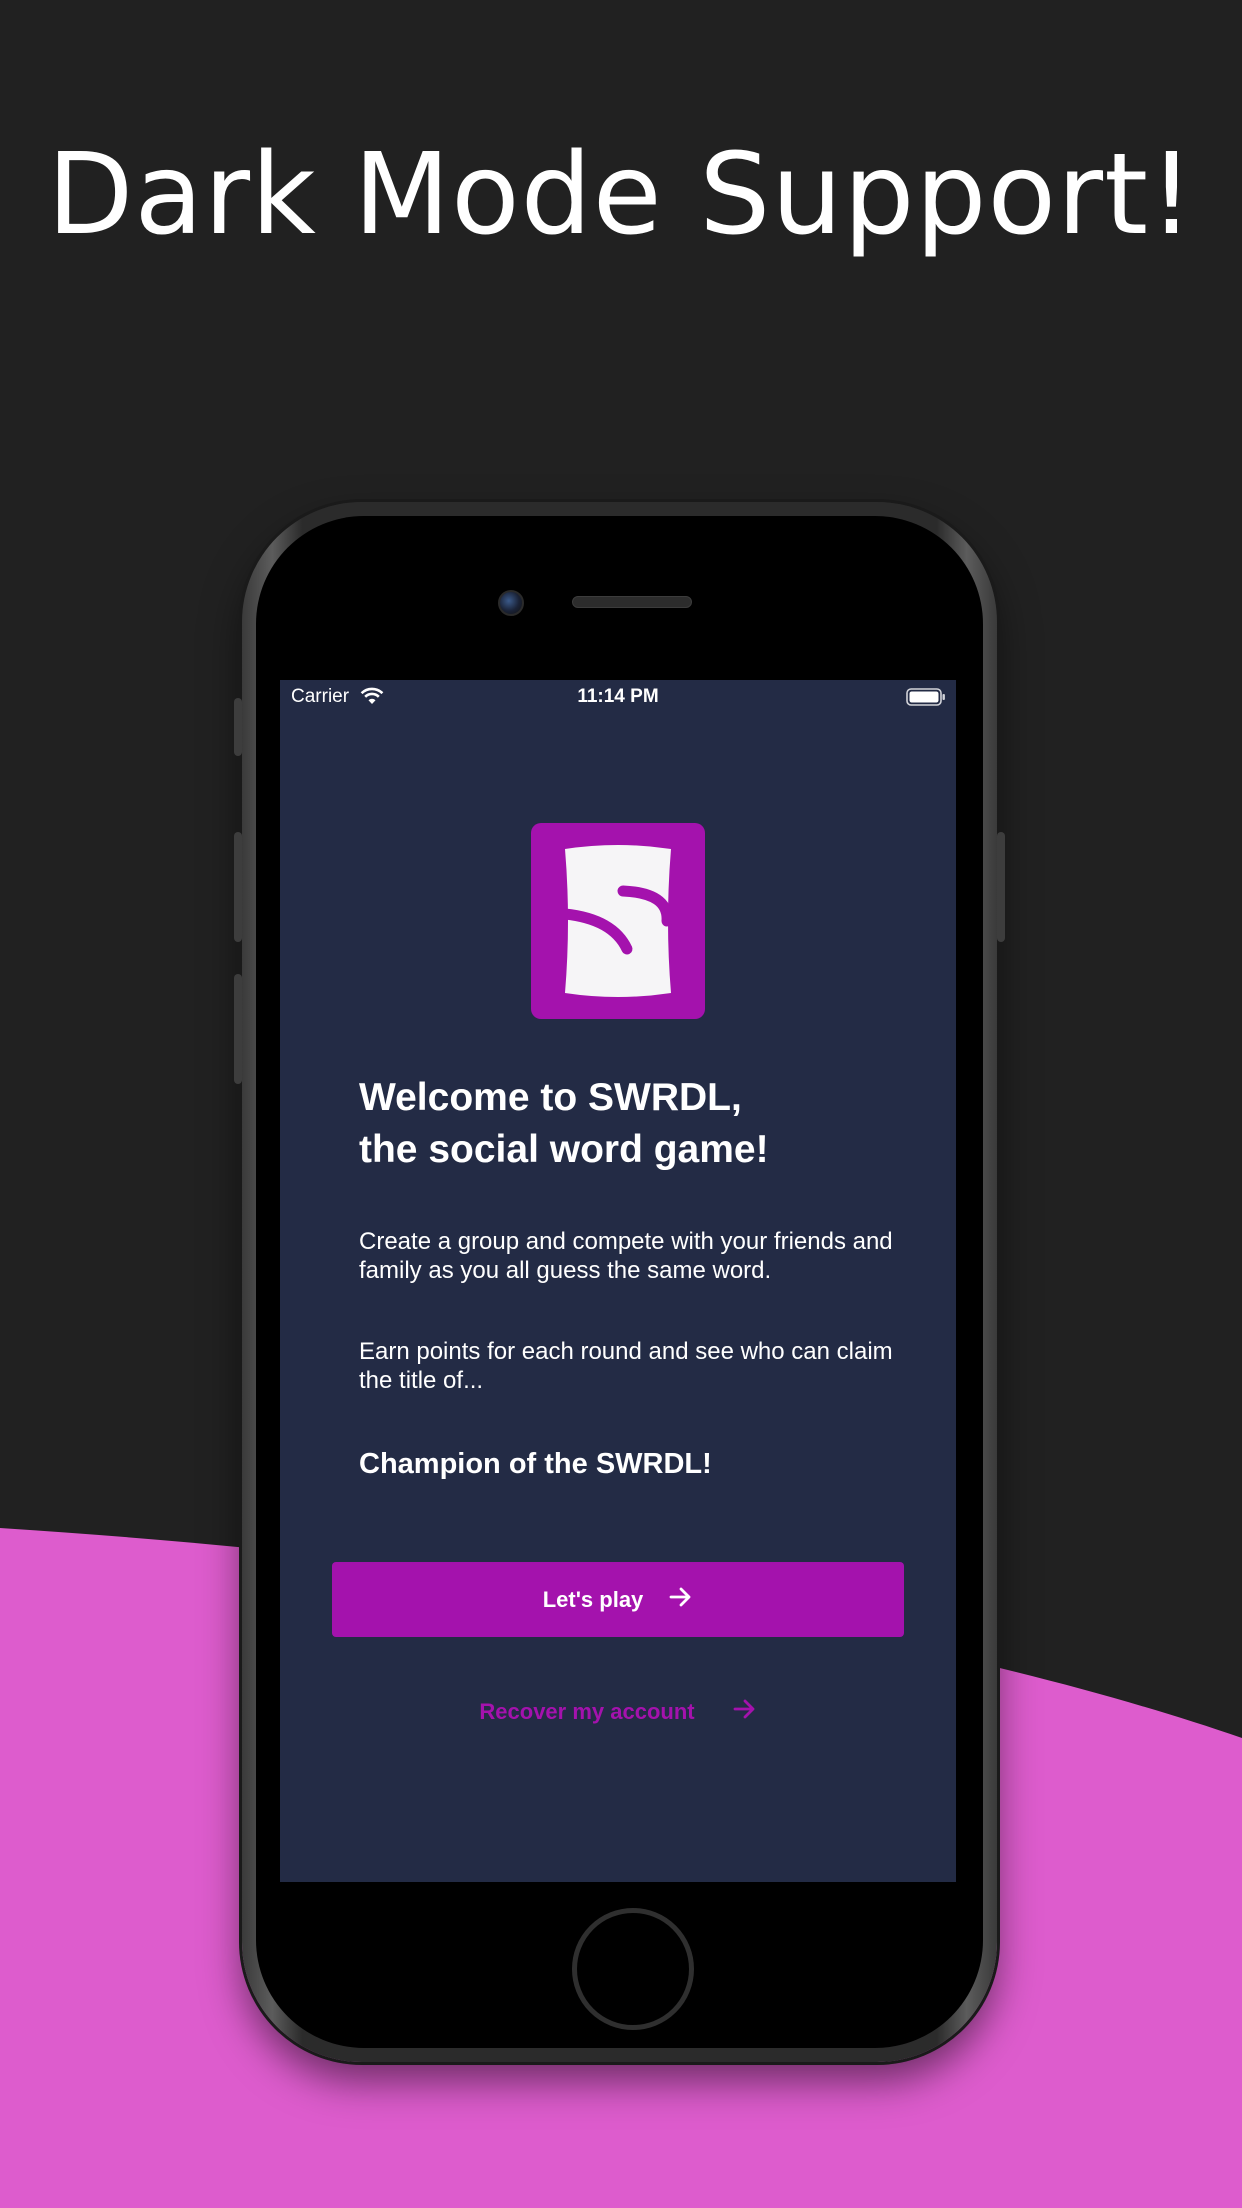  I want to click on power-button, so click(1001, 887).